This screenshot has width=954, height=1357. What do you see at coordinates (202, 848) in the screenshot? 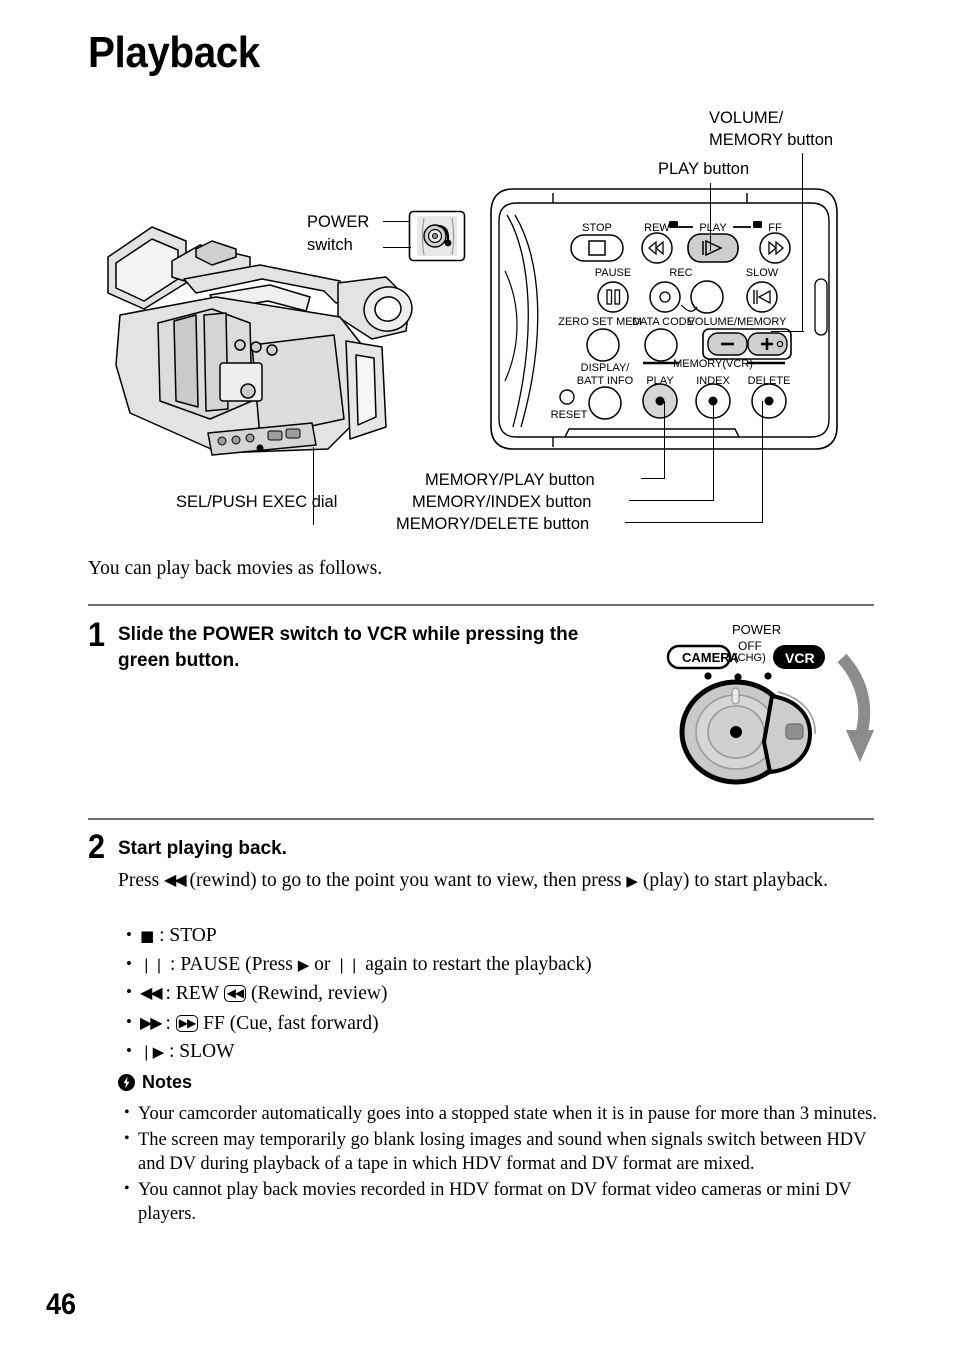
I see `step-2-heading: Start playing back.` at bounding box center [202, 848].